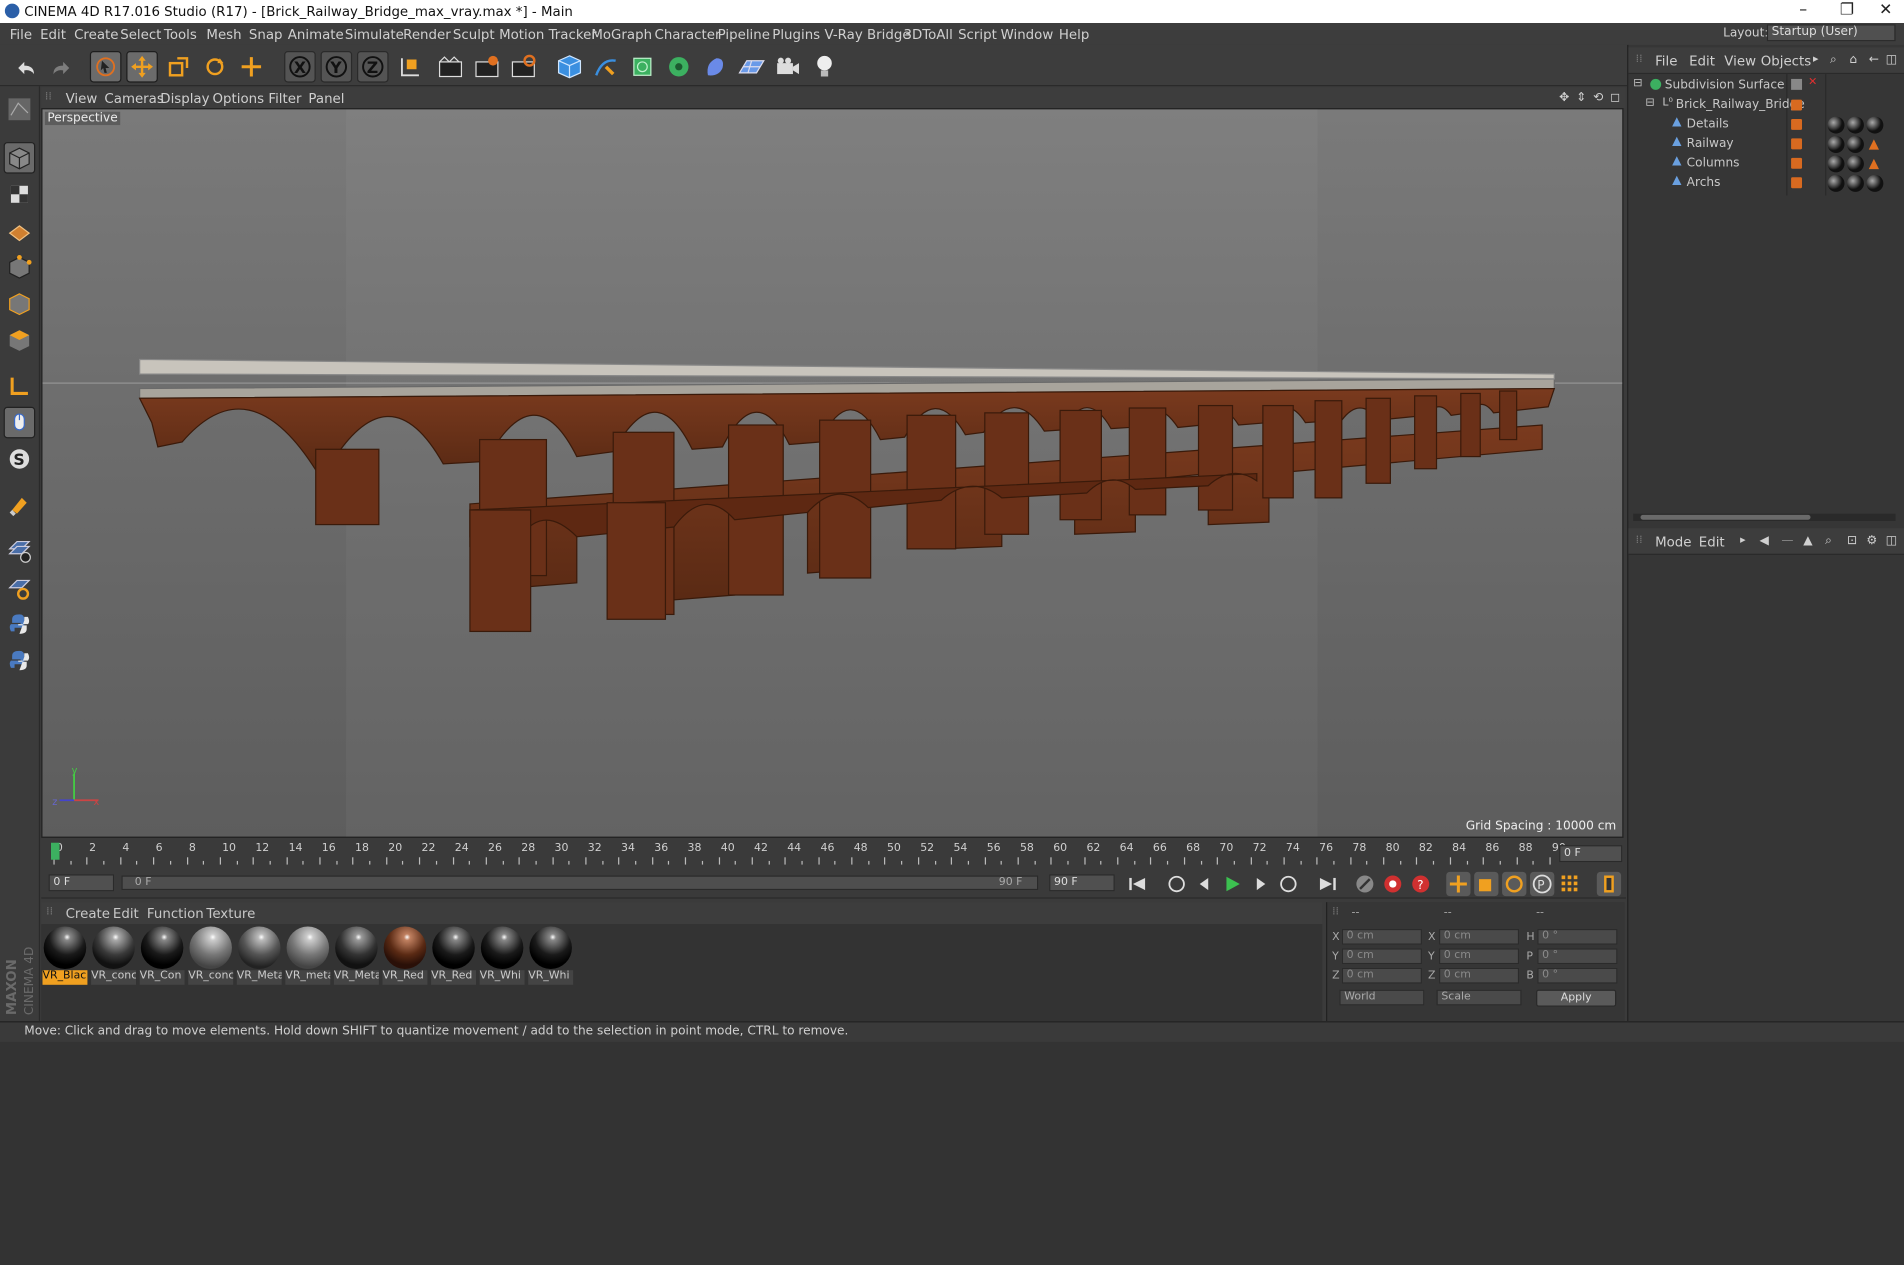 The width and height of the screenshot is (1904, 1265). Describe the element at coordinates (744, 35) in the screenshot. I see `menu-pipeline: Pipeline` at that location.